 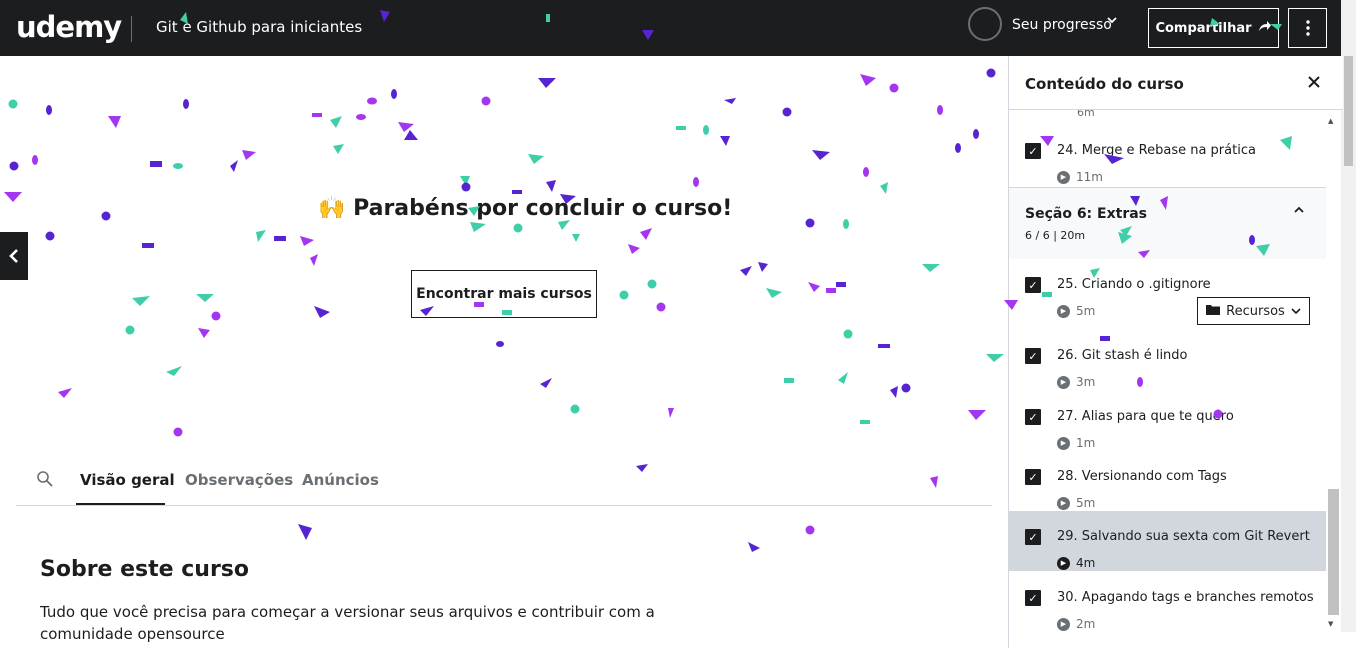 I want to click on share-button: Compartilhar, so click(x=1213, y=28).